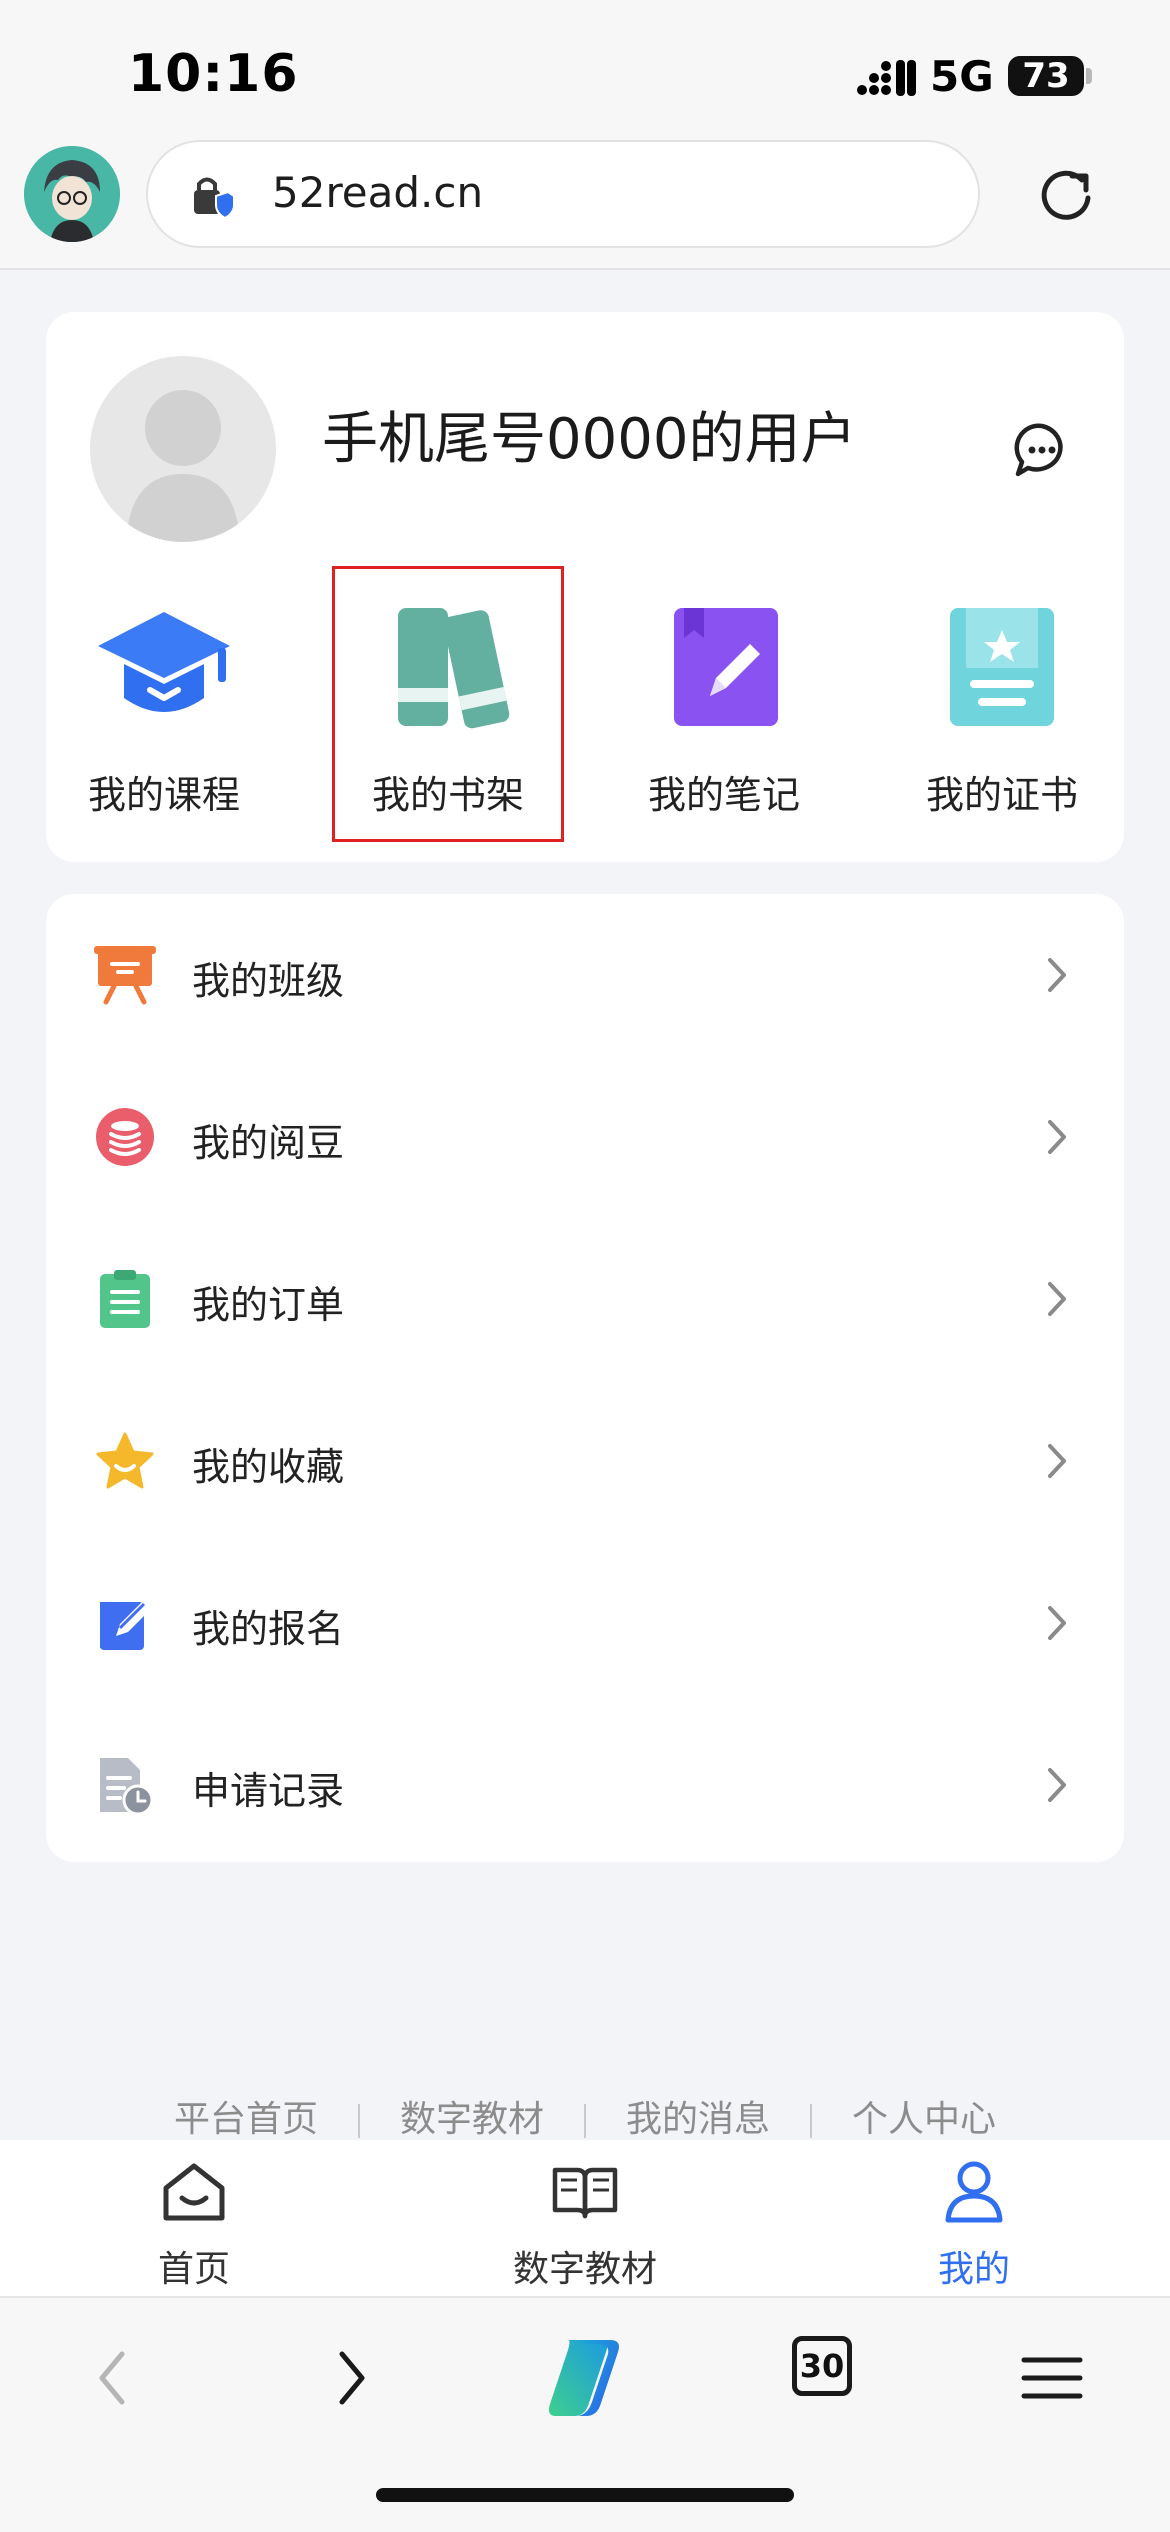  Describe the element at coordinates (268, 1629) in the screenshot. I see `menu-item-label: 我的报名` at that location.